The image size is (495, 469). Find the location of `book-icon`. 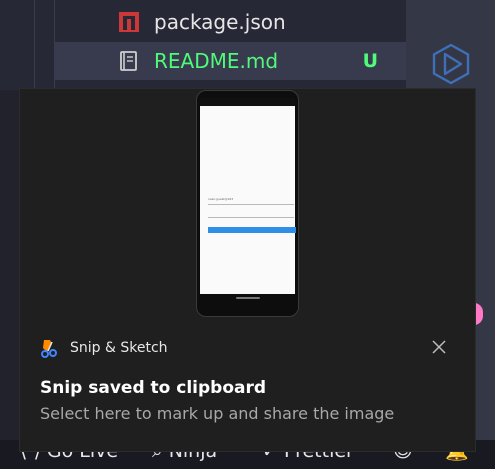

book-icon is located at coordinates (129, 61).